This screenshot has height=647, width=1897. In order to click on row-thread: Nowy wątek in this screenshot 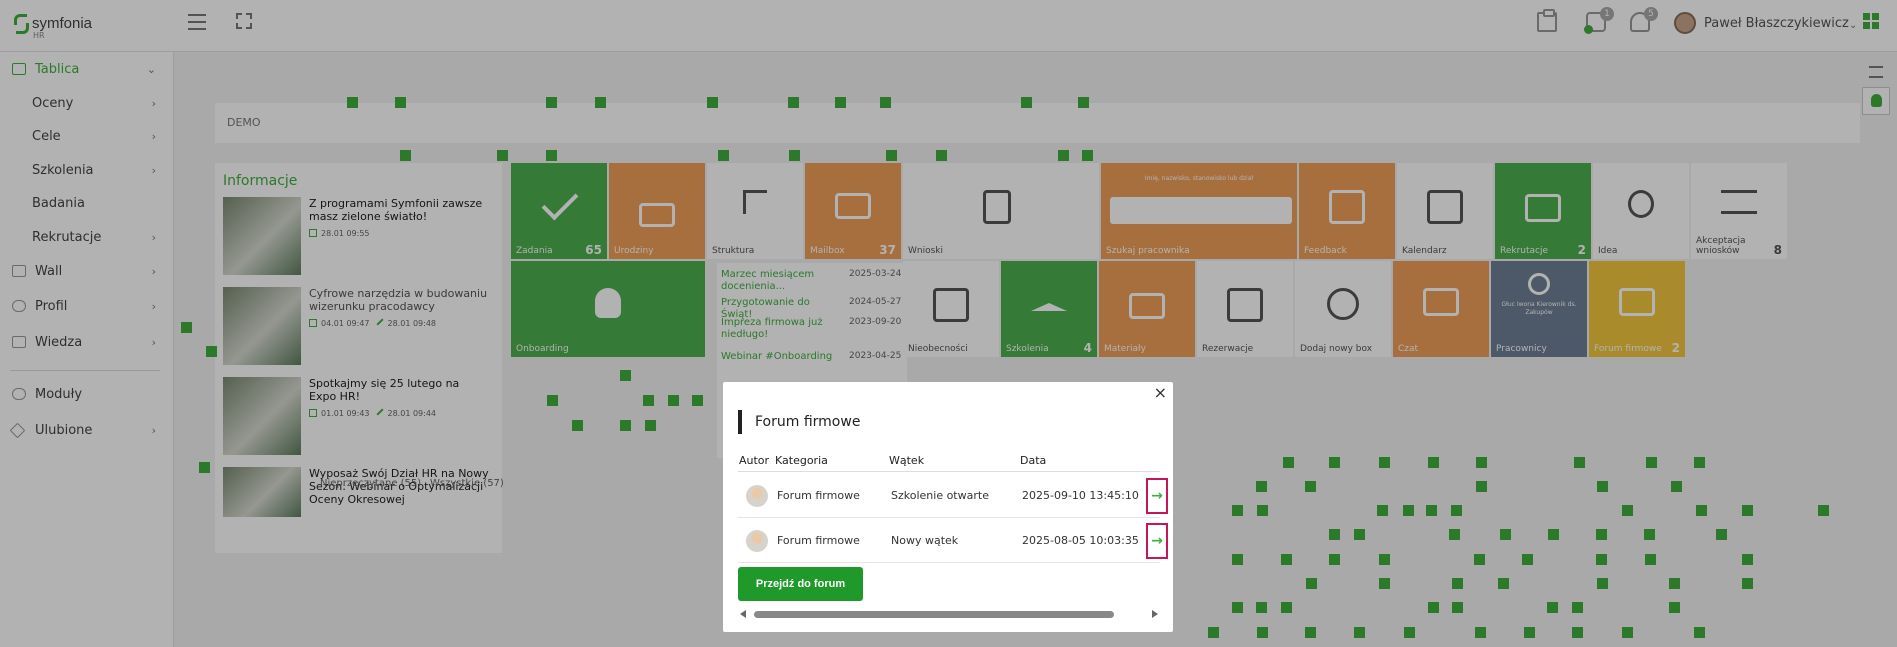, I will do `click(924, 540)`.